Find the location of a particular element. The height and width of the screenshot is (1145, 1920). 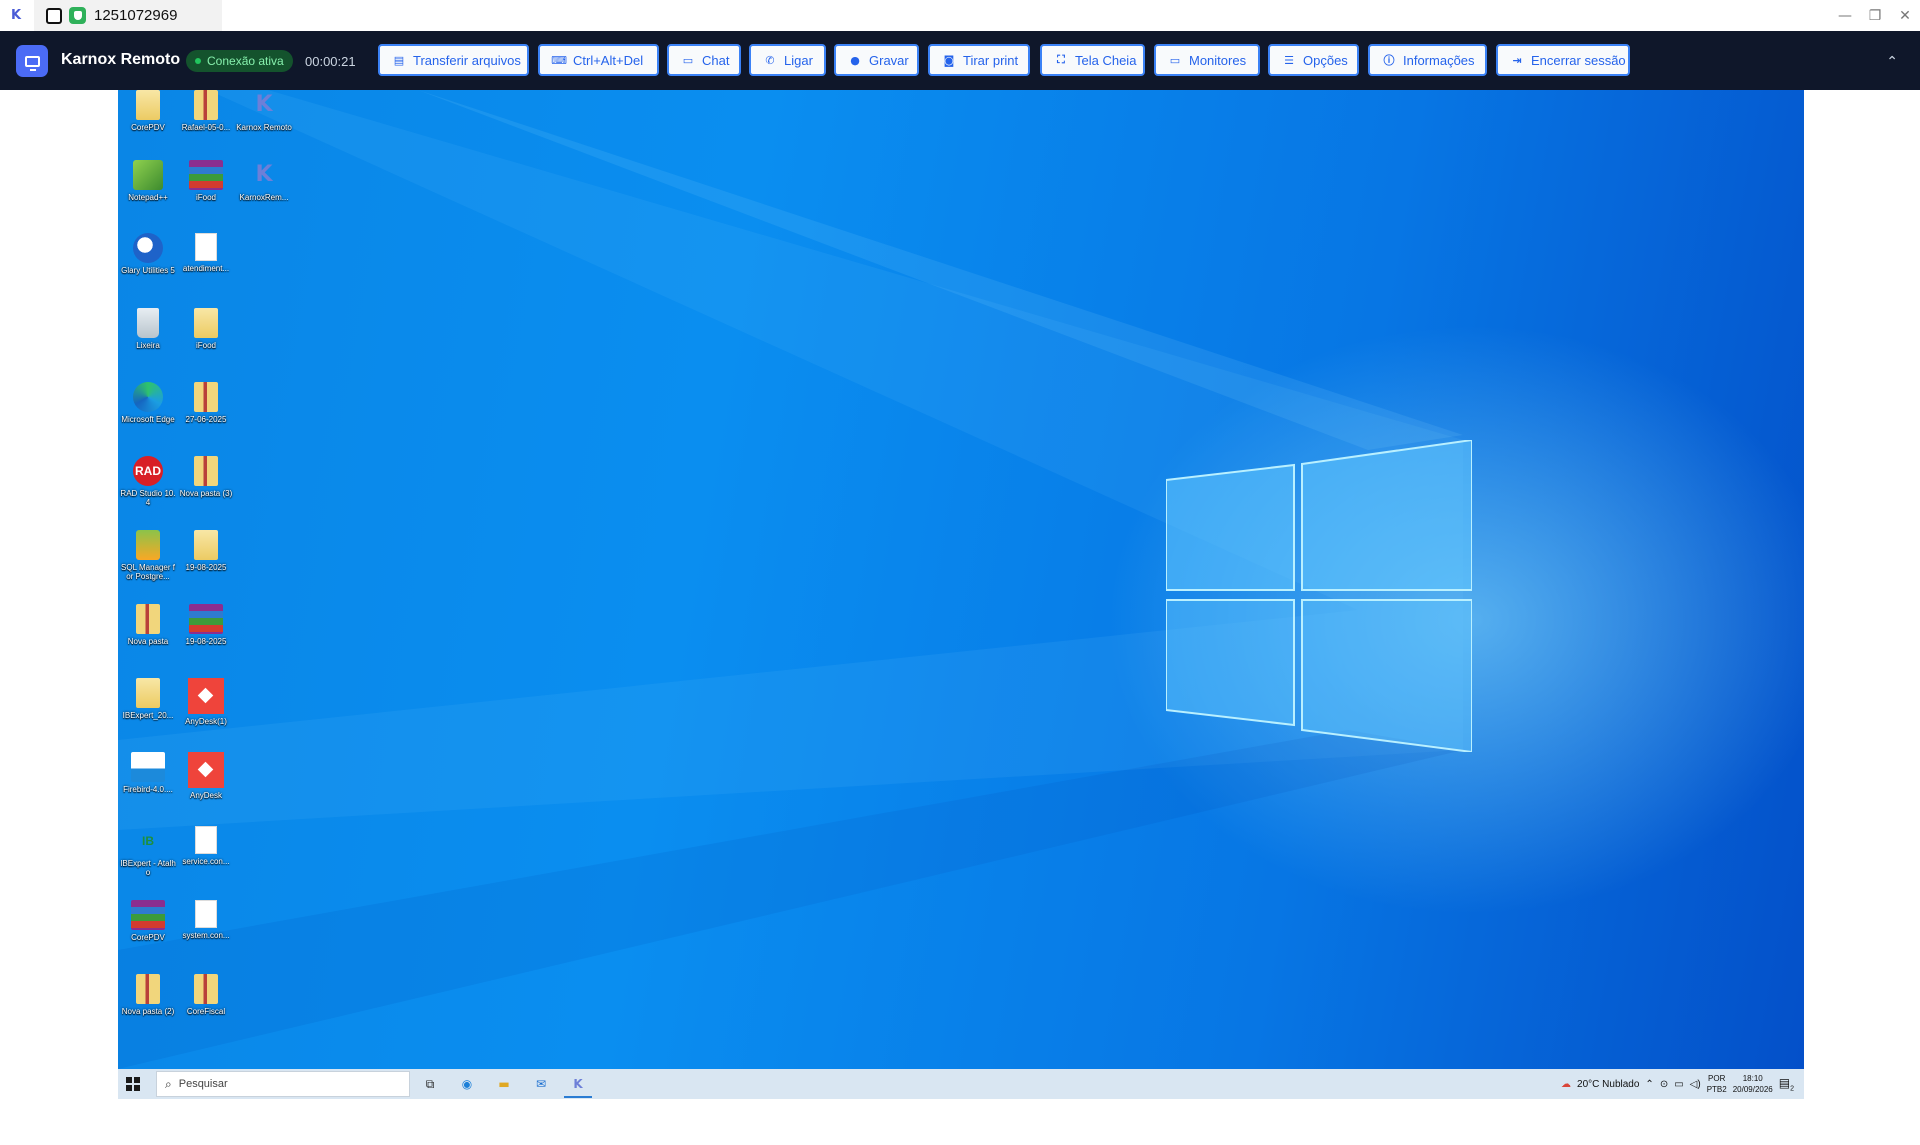

restore-button: ❐ is located at coordinates (1875, 15).